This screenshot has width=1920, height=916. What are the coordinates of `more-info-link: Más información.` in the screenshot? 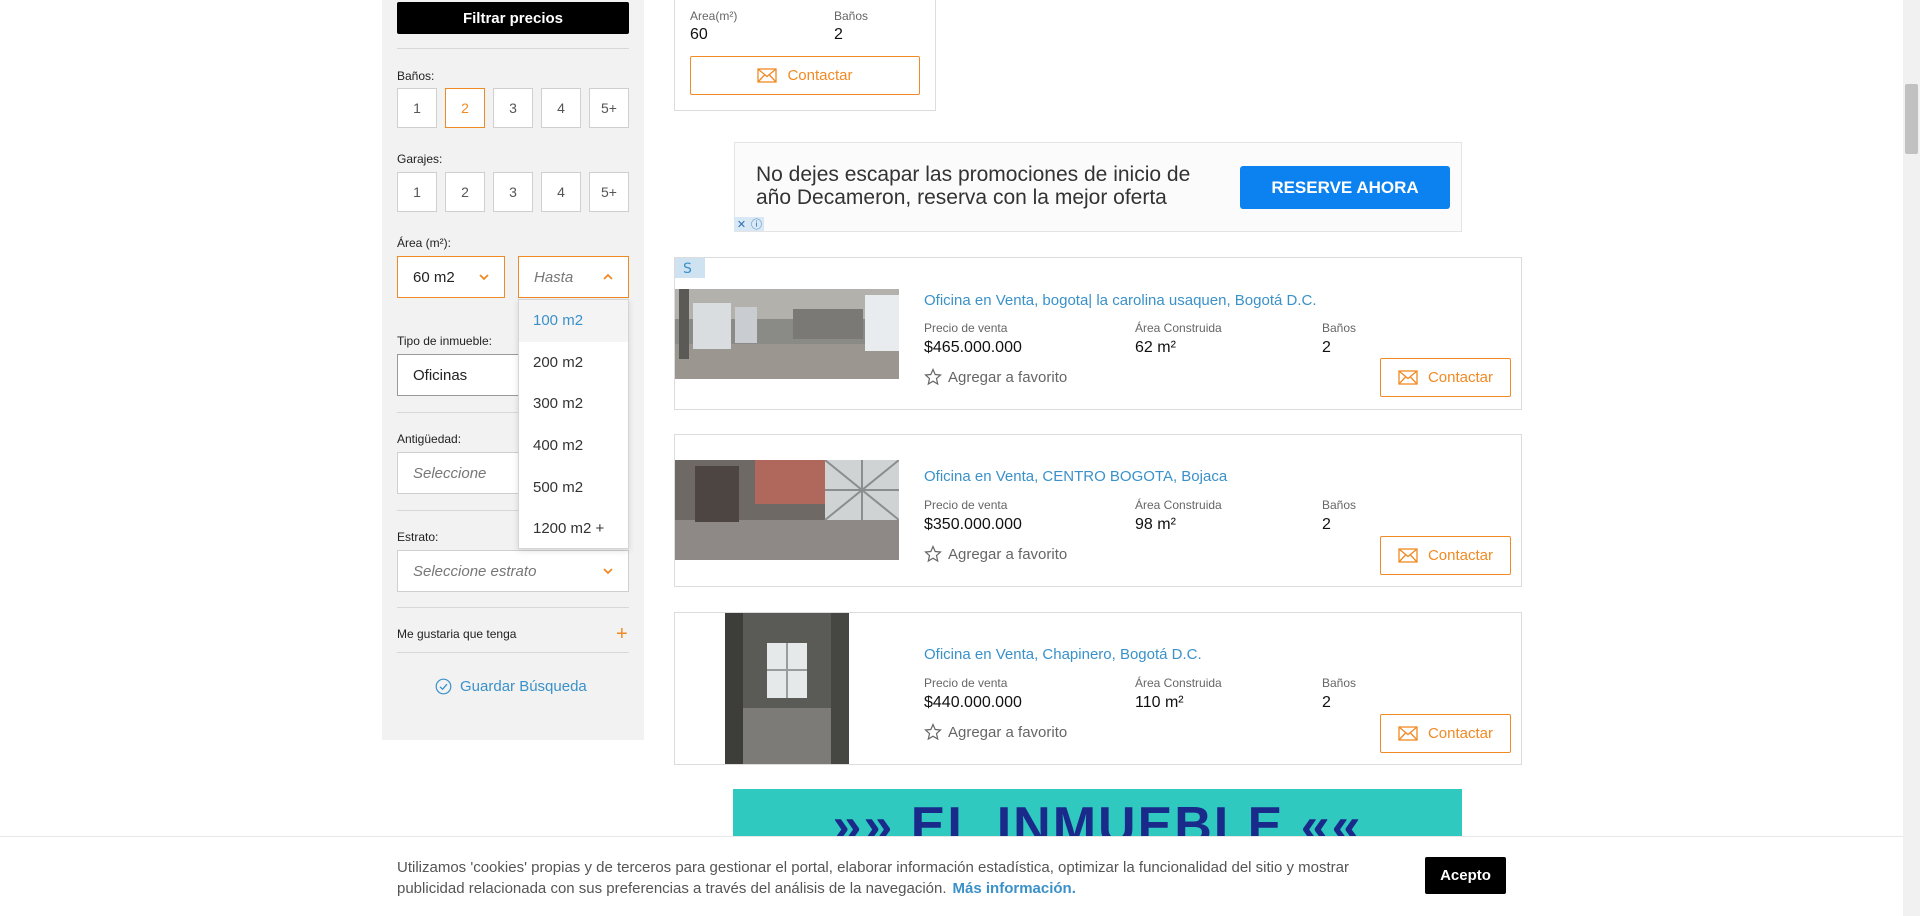 It's located at (1014, 888).